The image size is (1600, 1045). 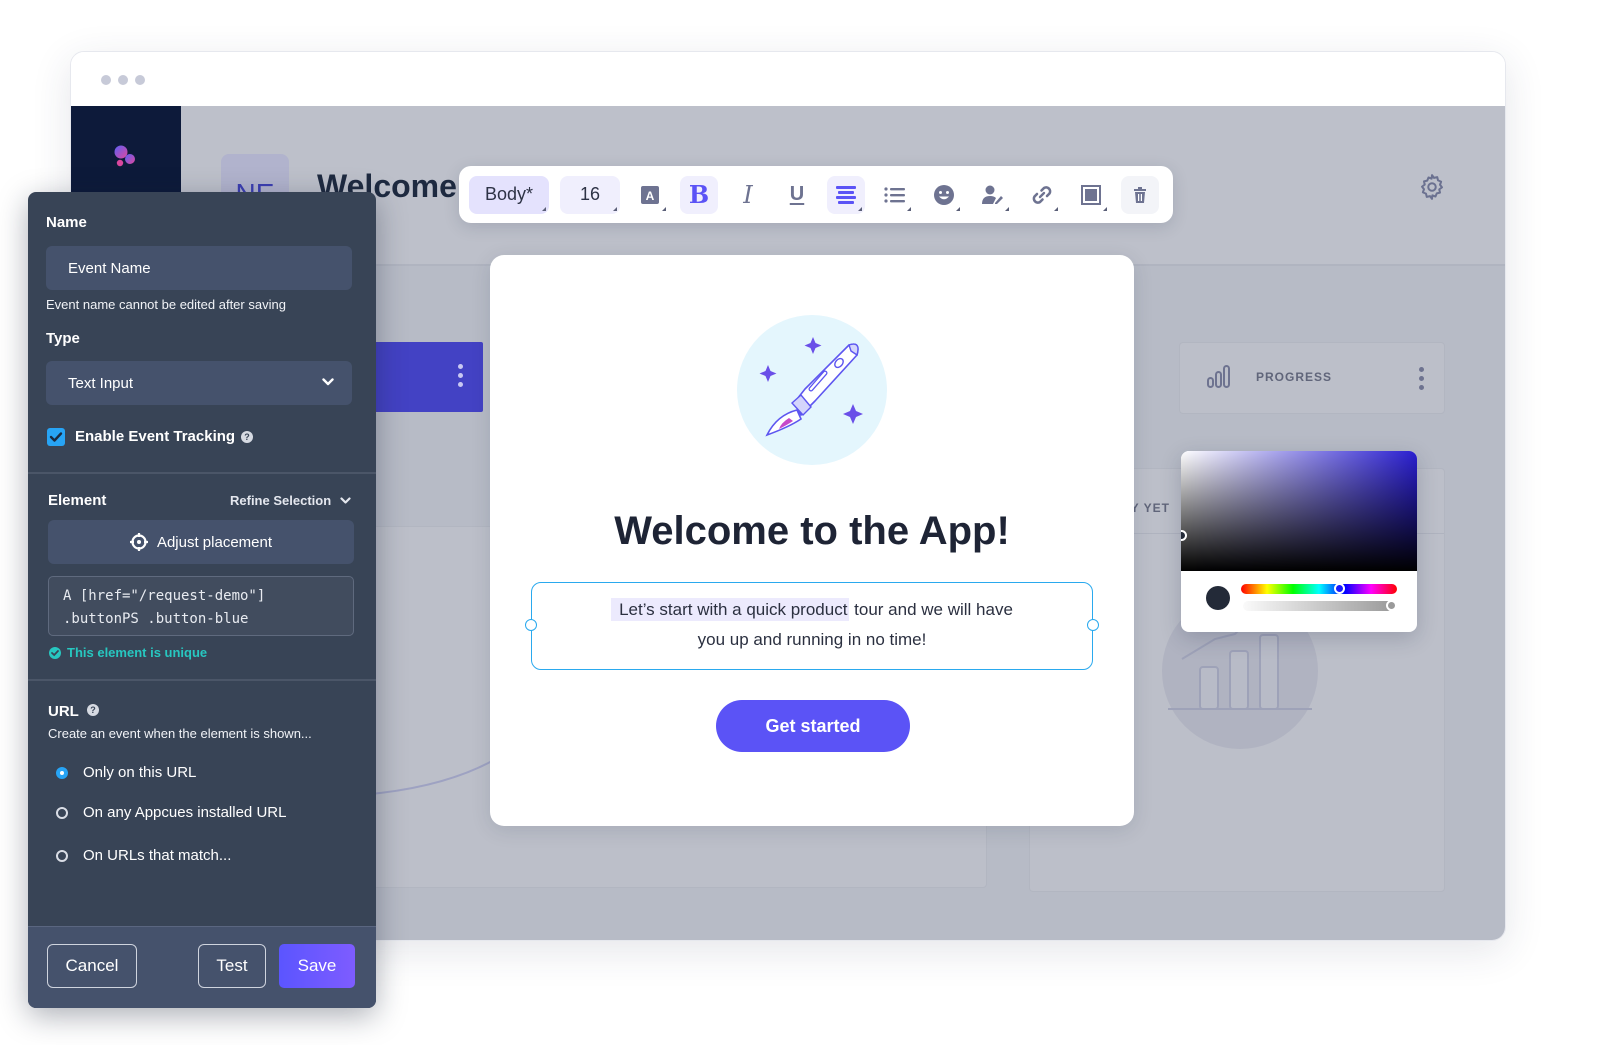 I want to click on radio-urls-that-match, so click(x=62, y=856).